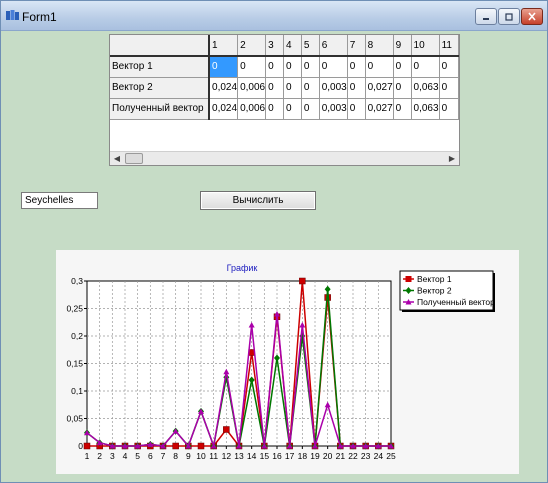 The width and height of the screenshot is (548, 483). Describe the element at coordinates (449, 46) in the screenshot. I see `column-header: 11` at that location.